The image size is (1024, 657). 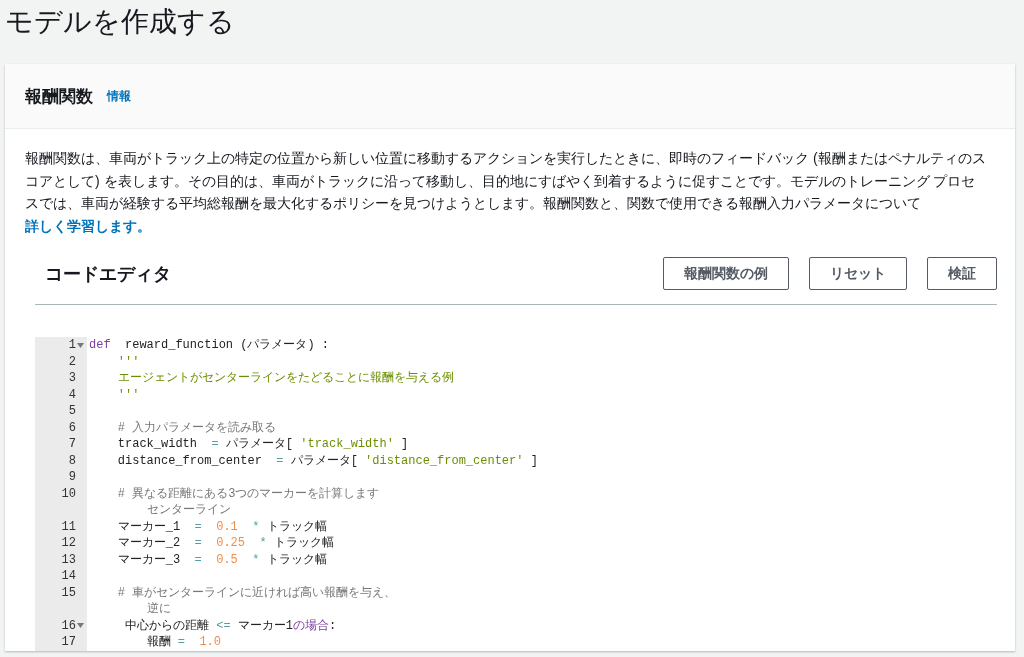 I want to click on line-number: 14, so click(x=68, y=576).